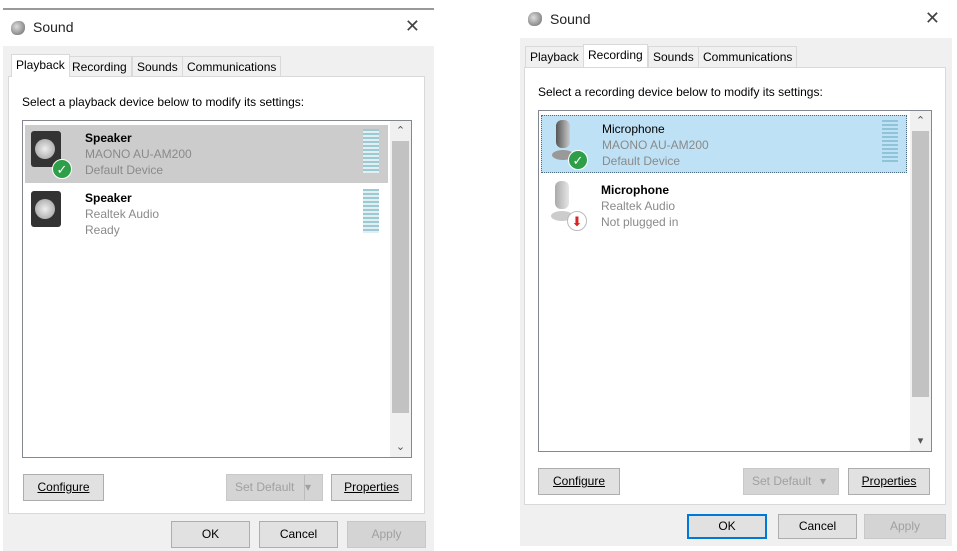 This screenshot has width=957, height=551. What do you see at coordinates (640, 222) in the screenshot?
I see `device-status: Not plugged in` at bounding box center [640, 222].